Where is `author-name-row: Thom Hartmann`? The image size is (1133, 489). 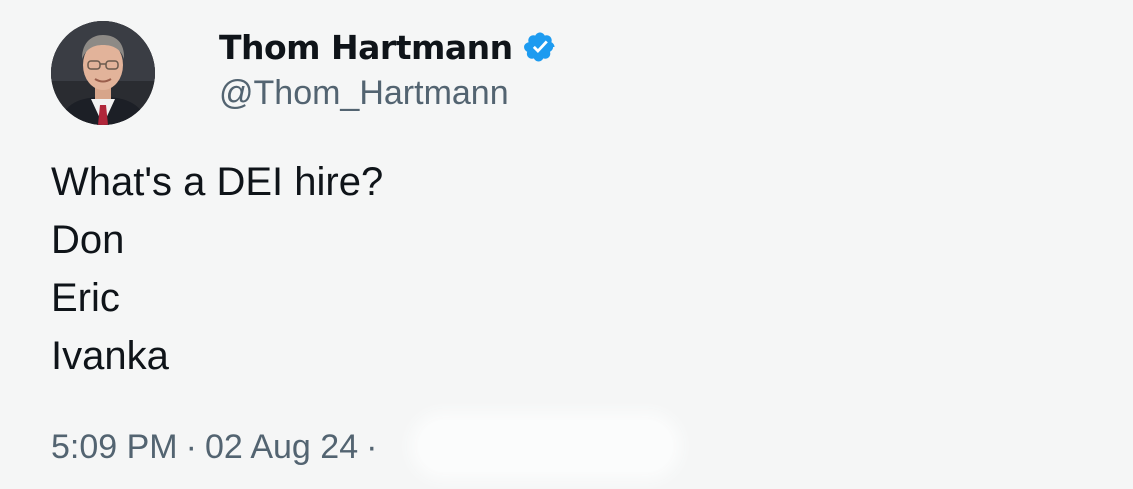
author-name-row: Thom Hartmann is located at coordinates (388, 47).